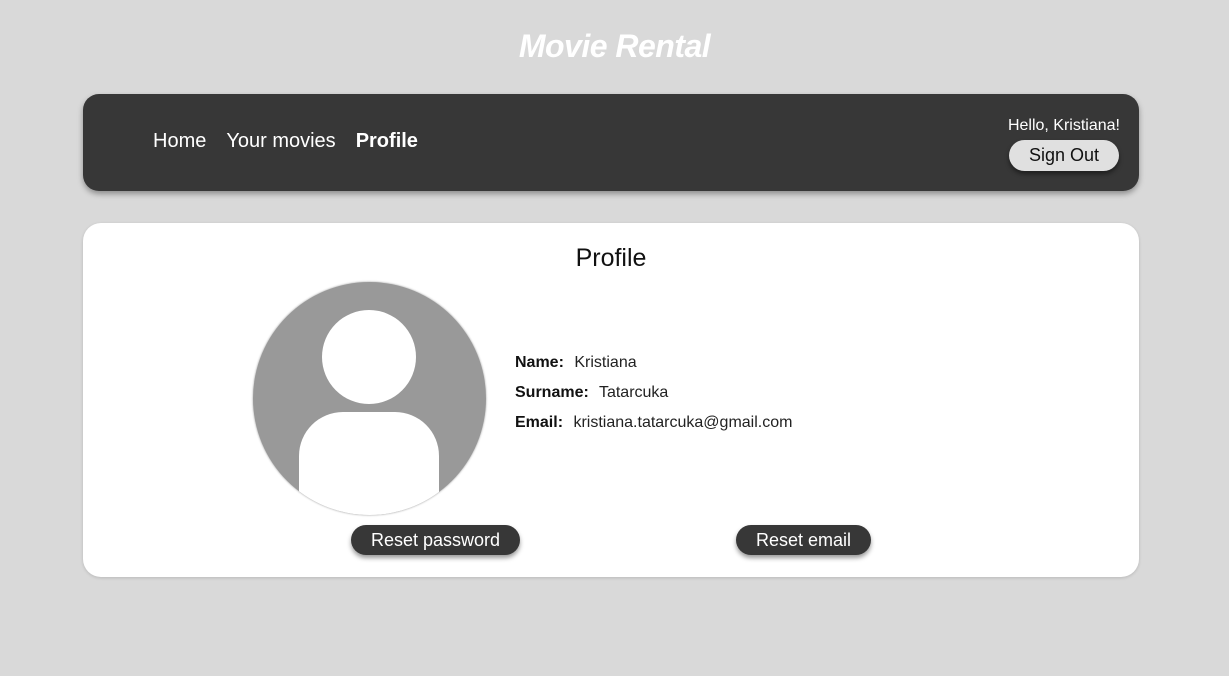 The height and width of the screenshot is (676, 1229). What do you see at coordinates (387, 141) in the screenshot?
I see `nav-link-profile: Profile` at bounding box center [387, 141].